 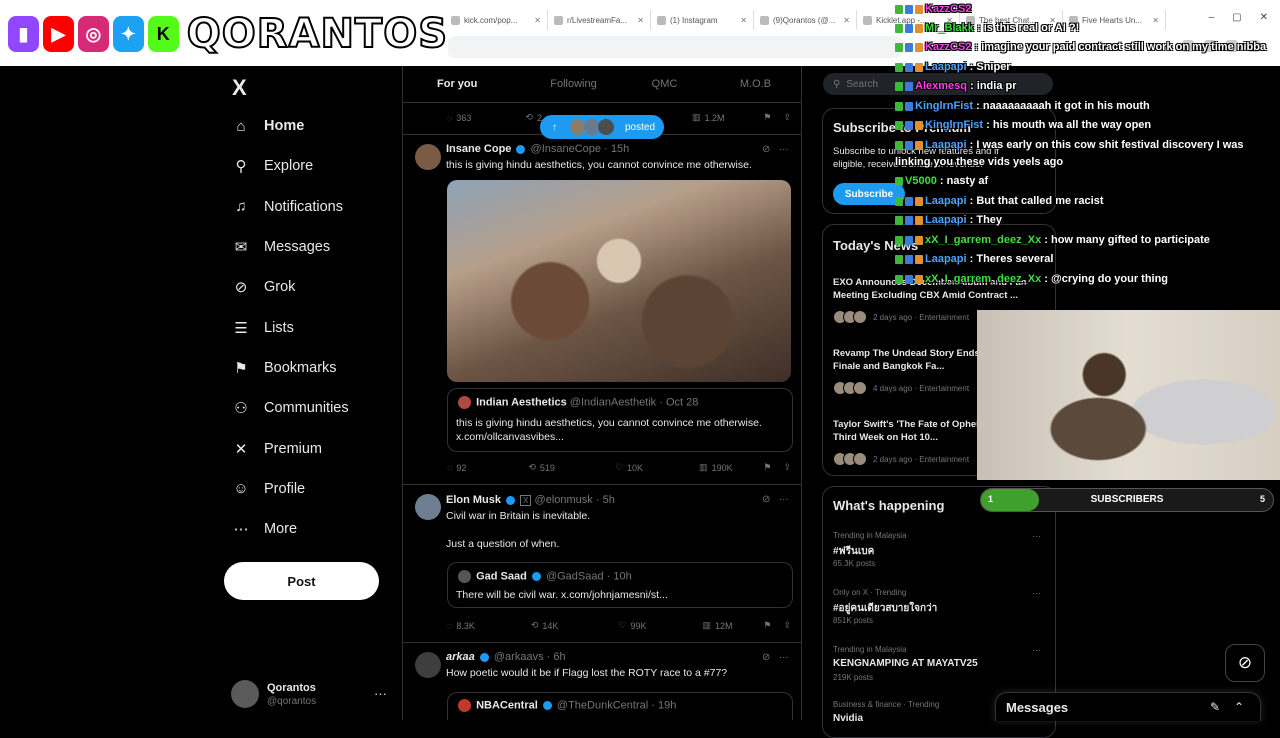 I want to click on tab-for-you: For you, so click(x=465, y=84).